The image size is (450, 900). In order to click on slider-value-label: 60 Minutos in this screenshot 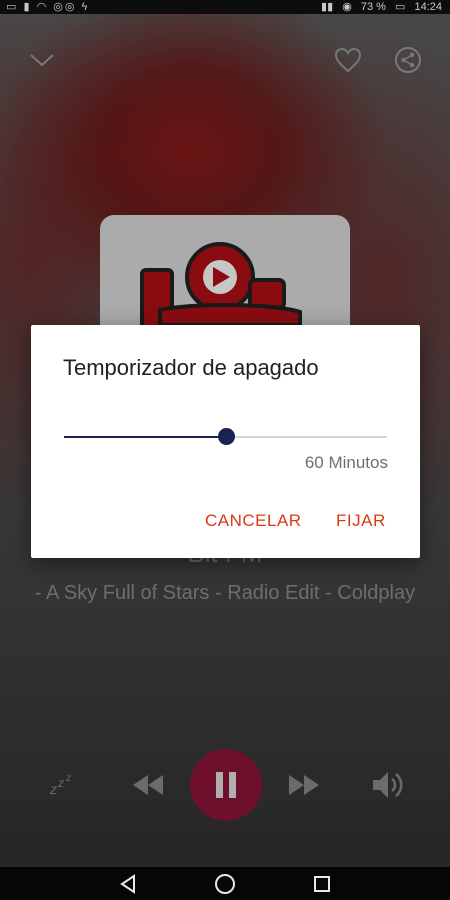, I will do `click(346, 462)`.